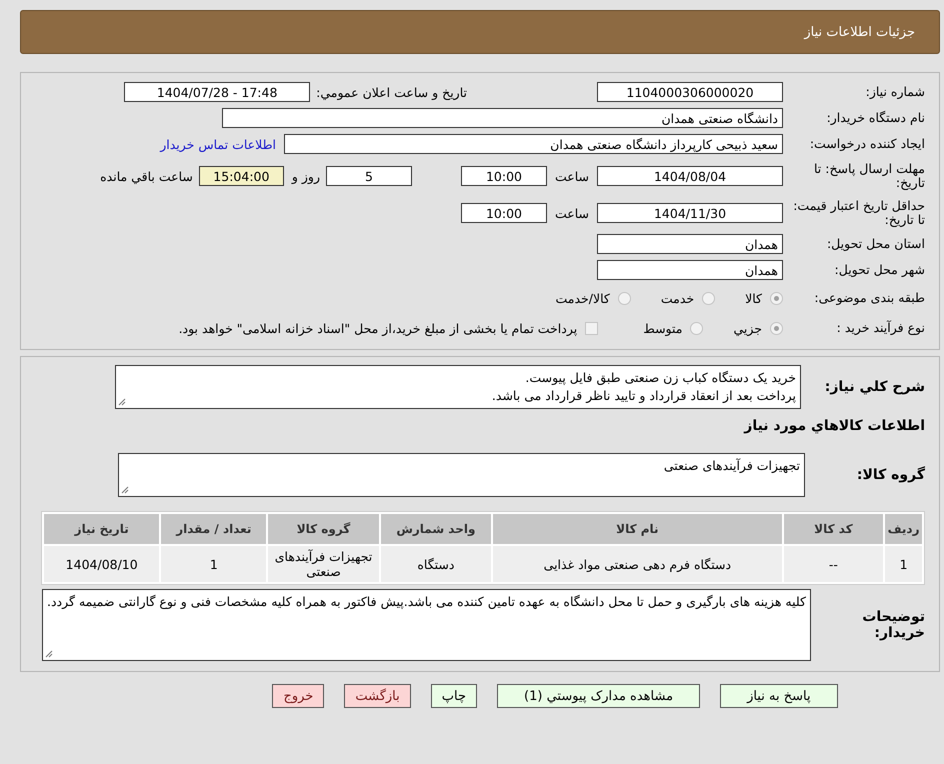 This screenshot has height=764, width=944. What do you see at coordinates (859, 32) in the screenshot?
I see `page-title: جزئیات اطلاعات نیاز` at bounding box center [859, 32].